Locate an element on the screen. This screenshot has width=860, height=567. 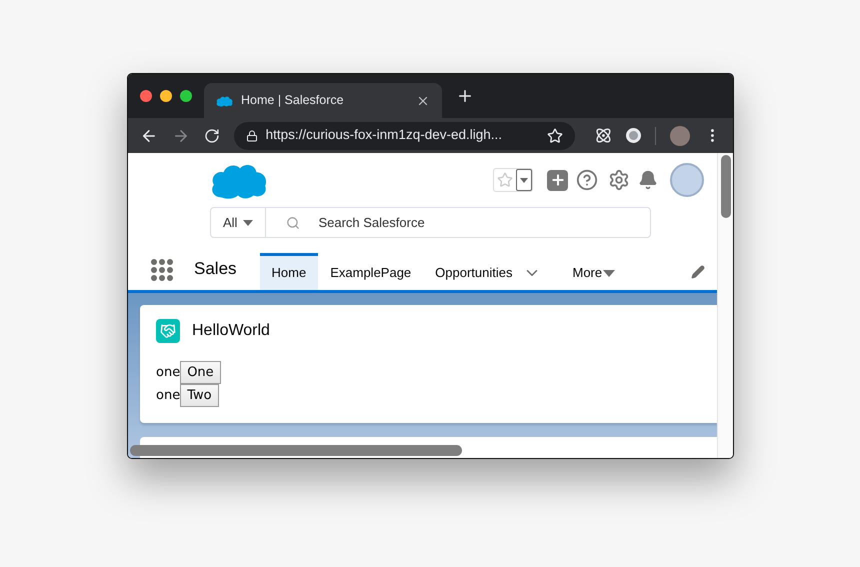
nav-tab: ExamplePage is located at coordinates (371, 271).